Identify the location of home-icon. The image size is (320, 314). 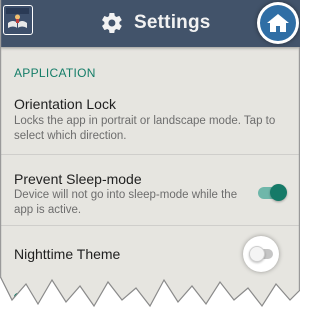
(278, 23).